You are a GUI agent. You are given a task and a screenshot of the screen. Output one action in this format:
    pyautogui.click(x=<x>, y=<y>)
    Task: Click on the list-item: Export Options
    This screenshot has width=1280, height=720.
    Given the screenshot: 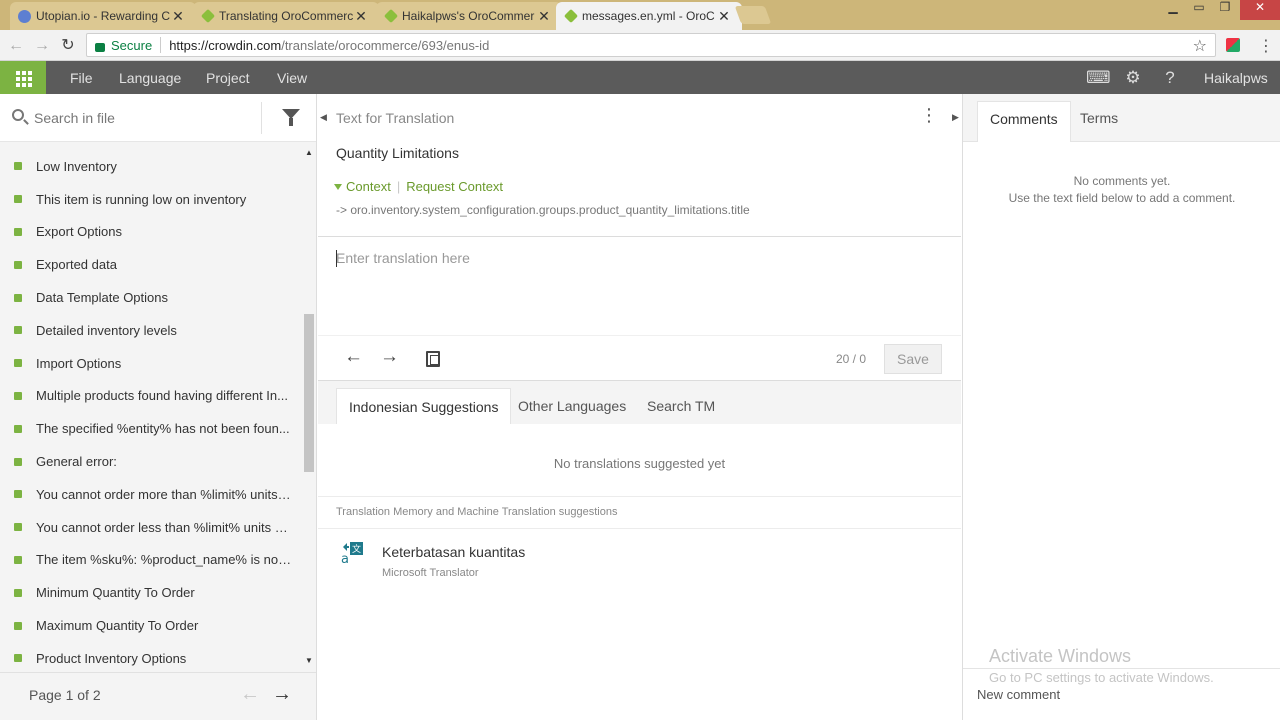 What is the action you would take?
    pyautogui.click(x=150, y=232)
    